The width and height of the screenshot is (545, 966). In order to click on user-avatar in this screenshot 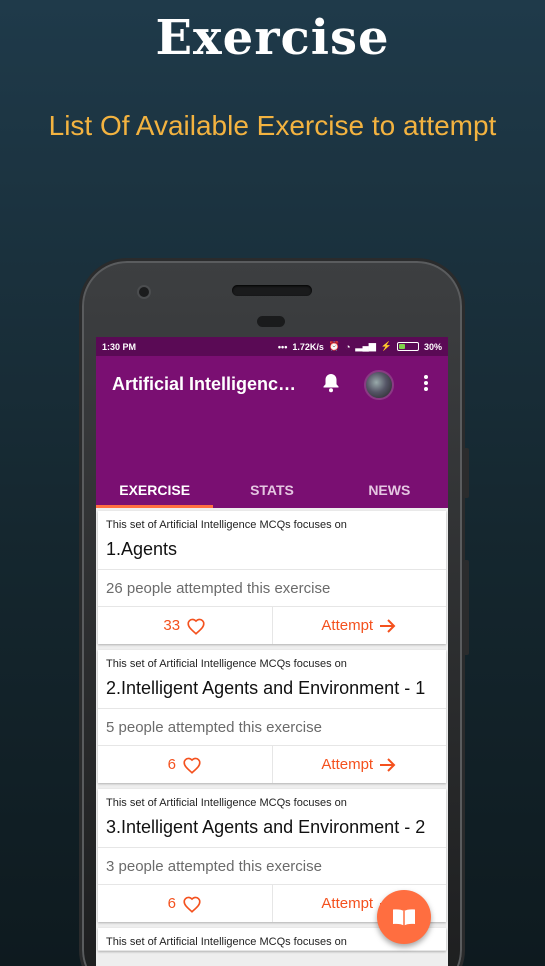, I will do `click(379, 385)`.